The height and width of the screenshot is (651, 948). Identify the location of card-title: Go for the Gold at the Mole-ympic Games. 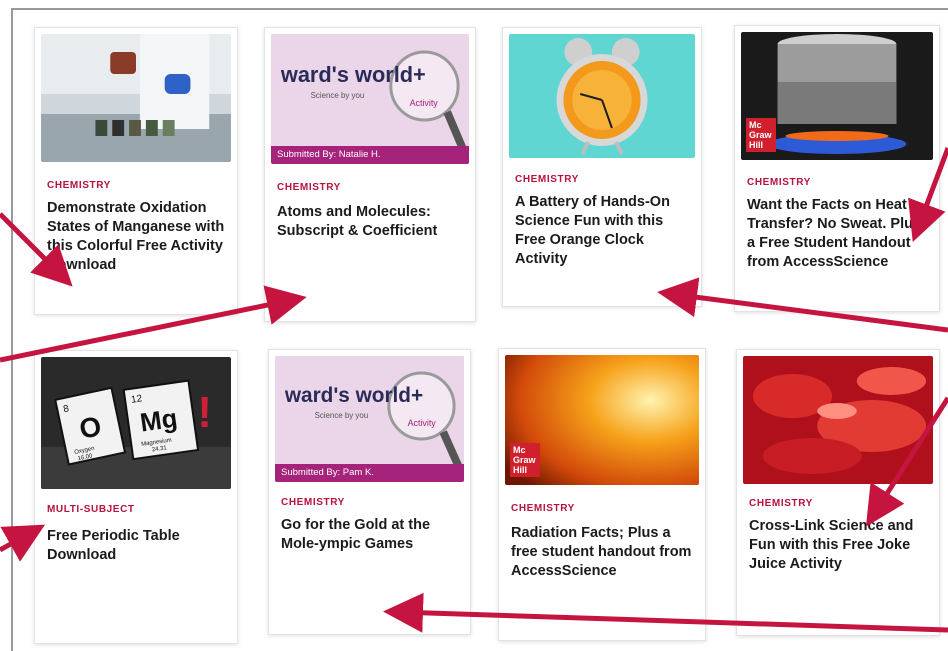
(371, 535).